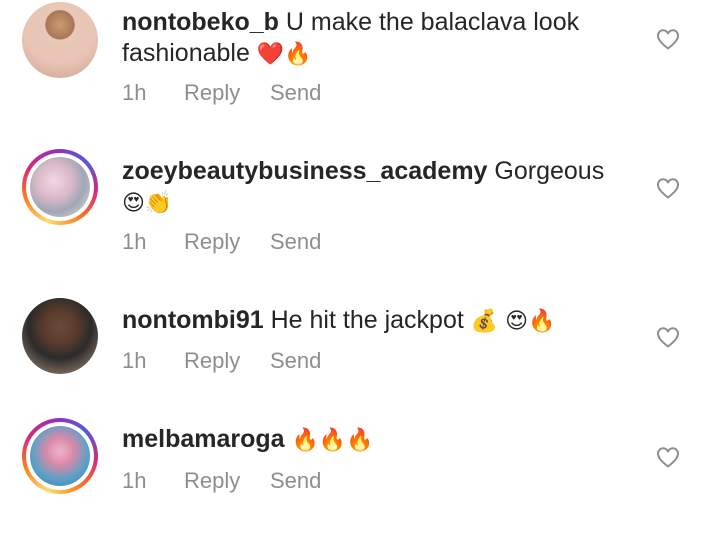 Image resolution: width=720 pixels, height=534 pixels. What do you see at coordinates (513, 321) in the screenshot?
I see `comment-emojis: 💰 😍🔥` at bounding box center [513, 321].